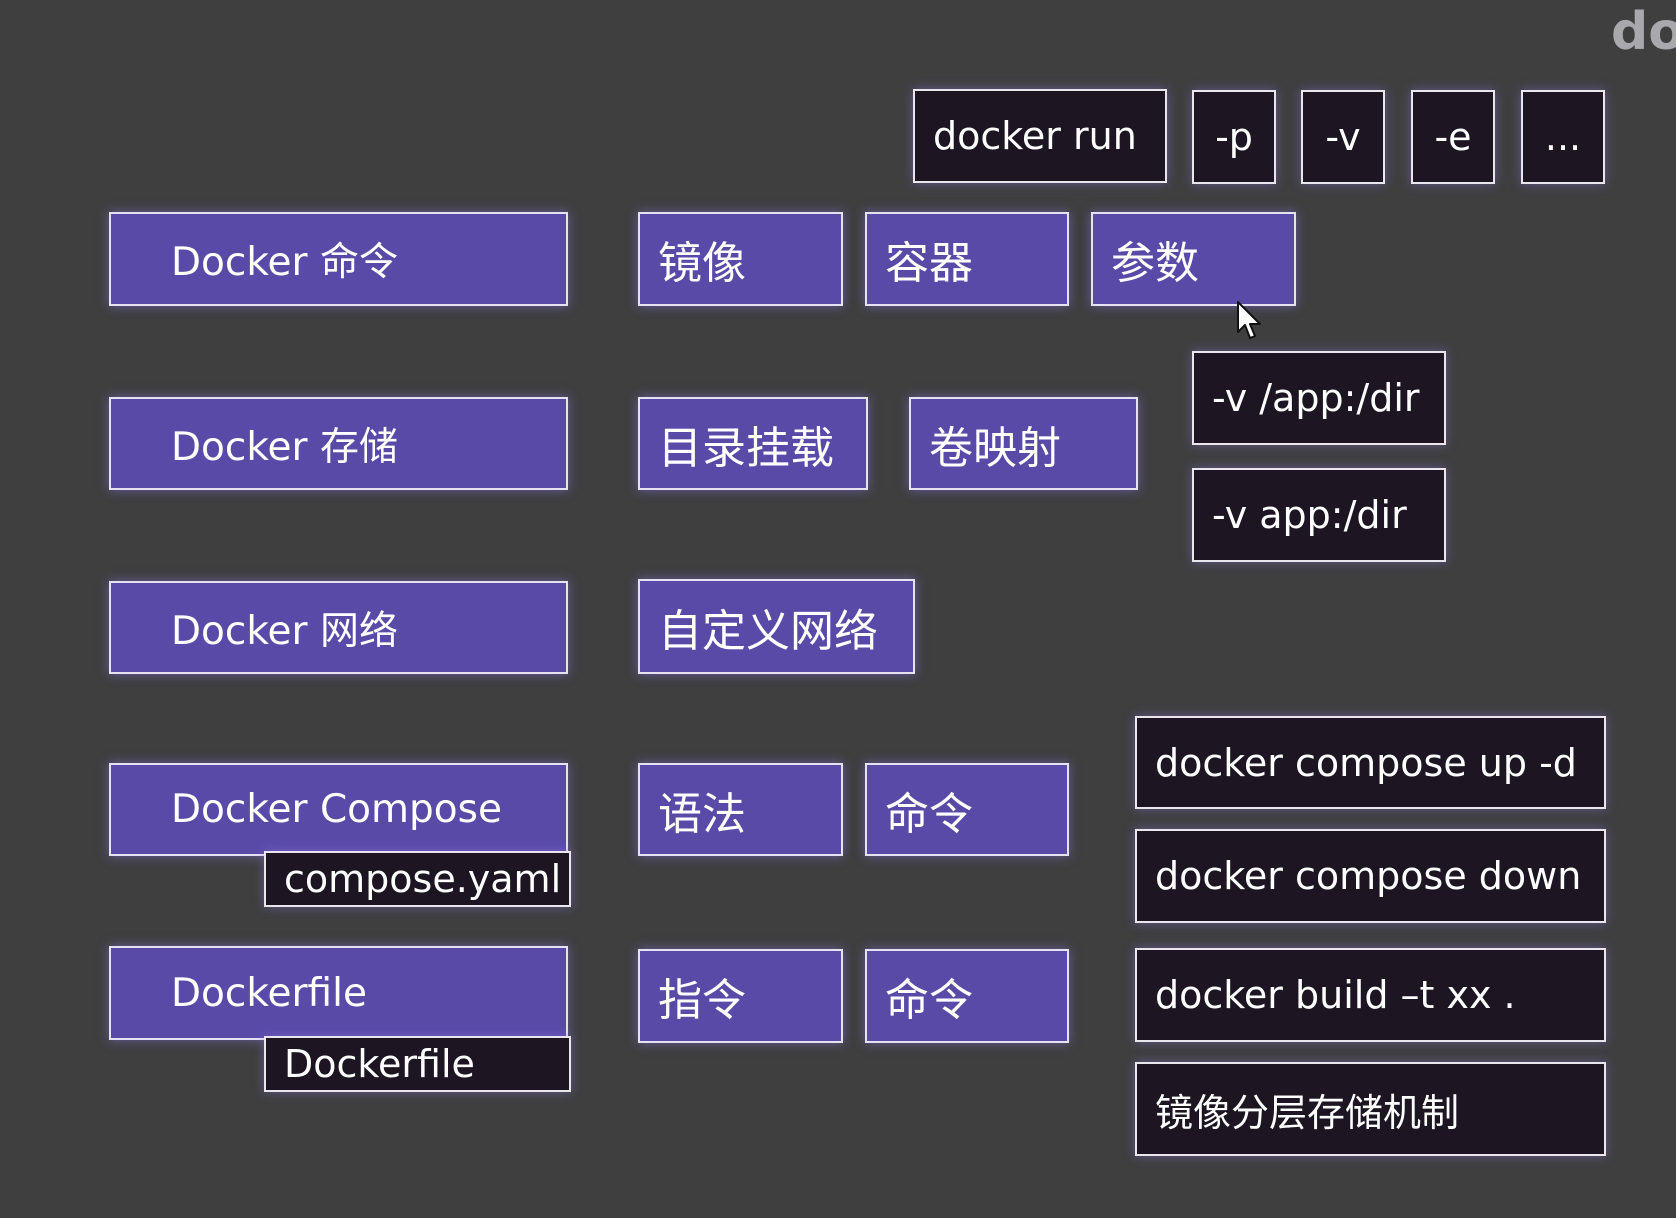 This screenshot has width=1676, height=1218. I want to click on category-docker-commands: Docker 命令, so click(338, 259).